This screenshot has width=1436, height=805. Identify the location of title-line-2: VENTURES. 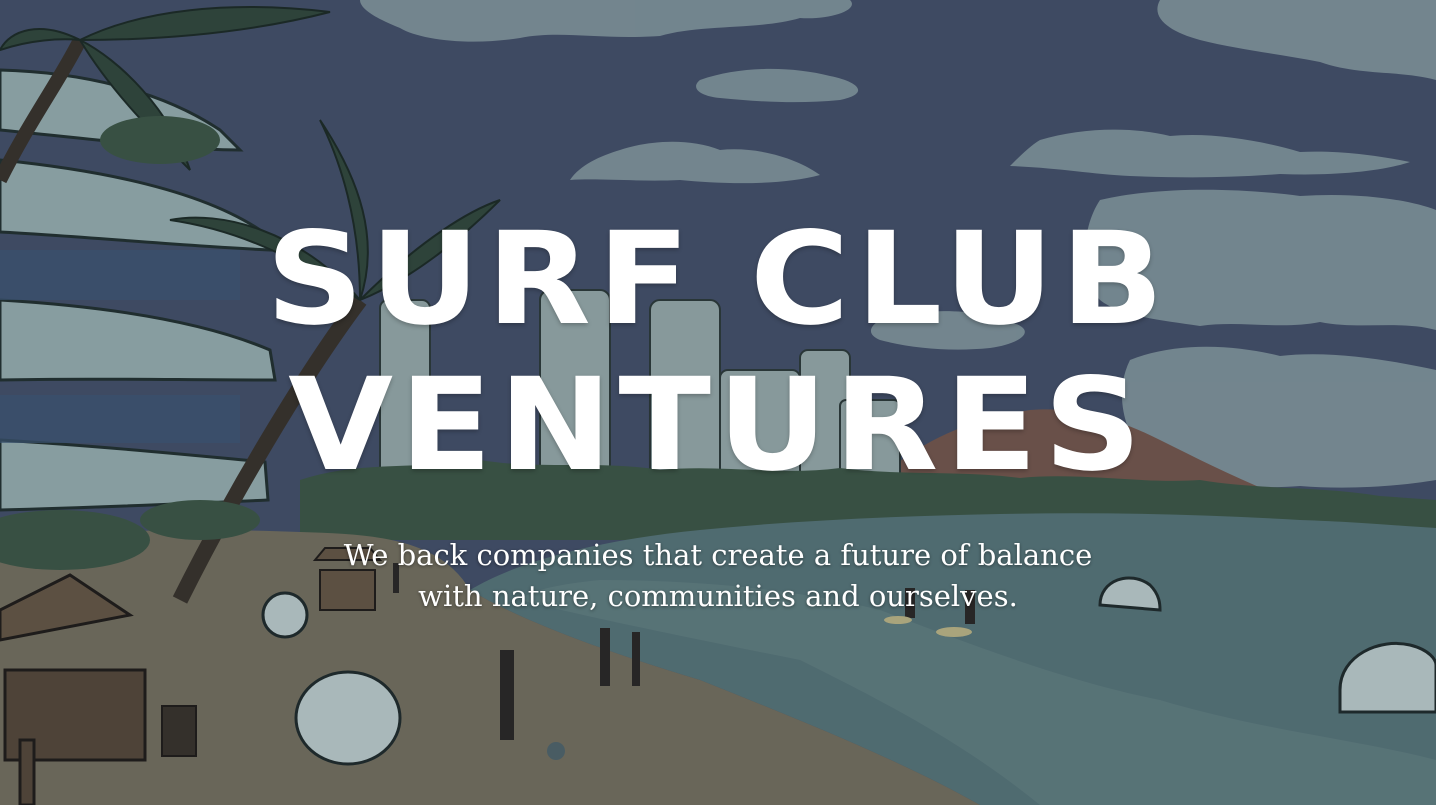
(718, 426).